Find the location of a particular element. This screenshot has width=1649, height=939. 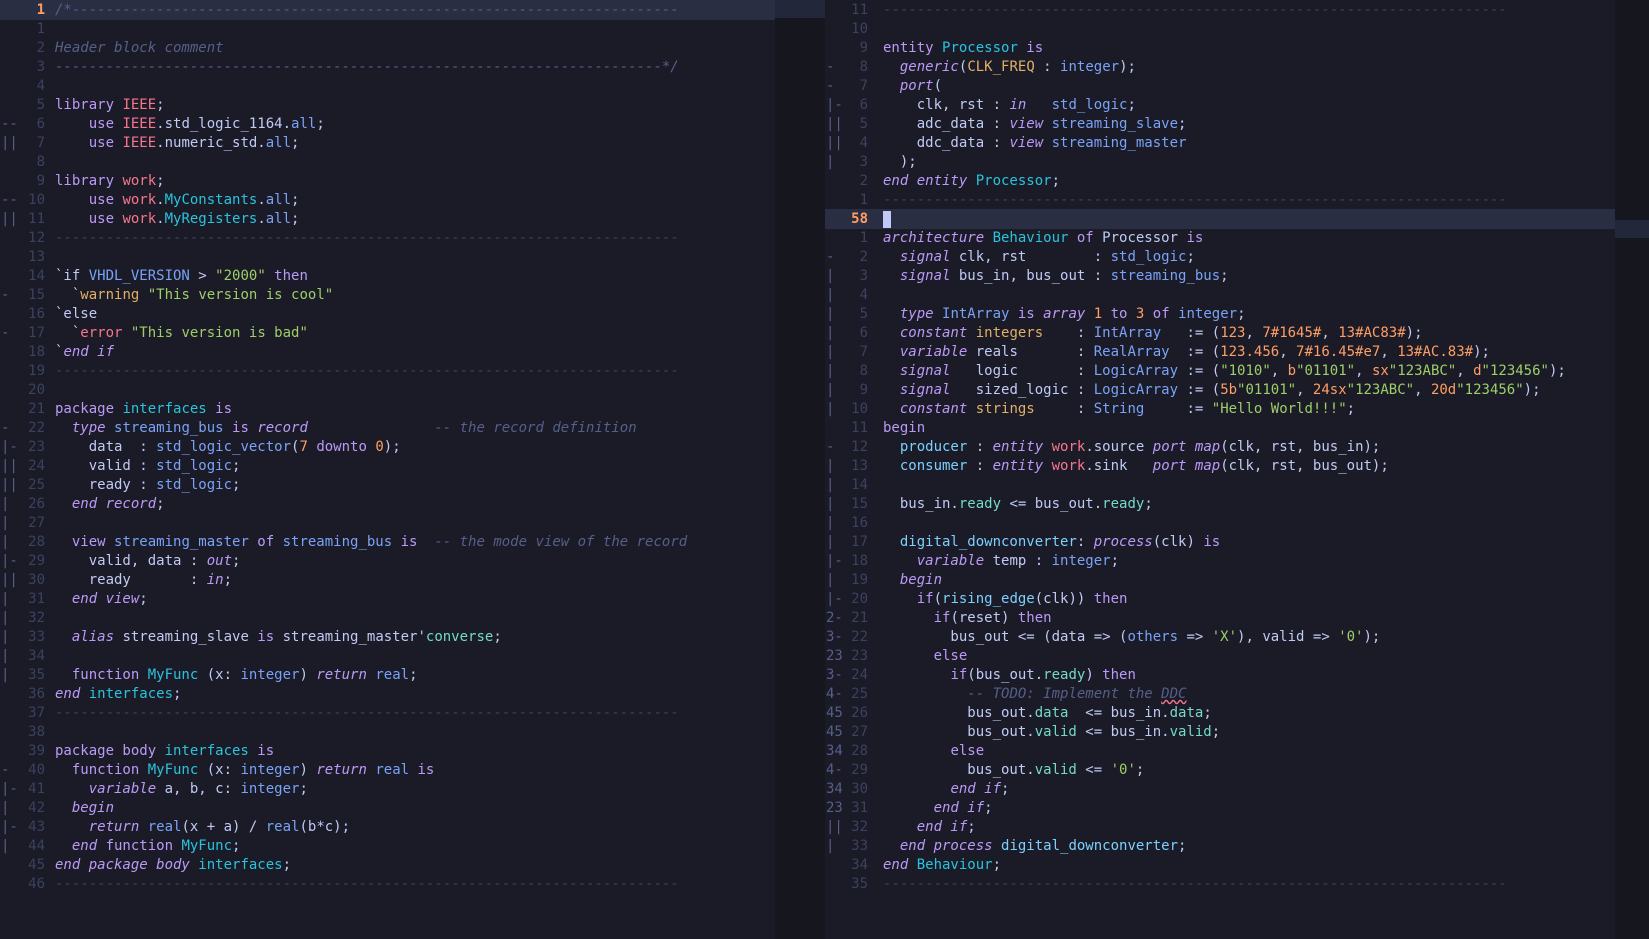

code-line: 4 is located at coordinates (387, 86).